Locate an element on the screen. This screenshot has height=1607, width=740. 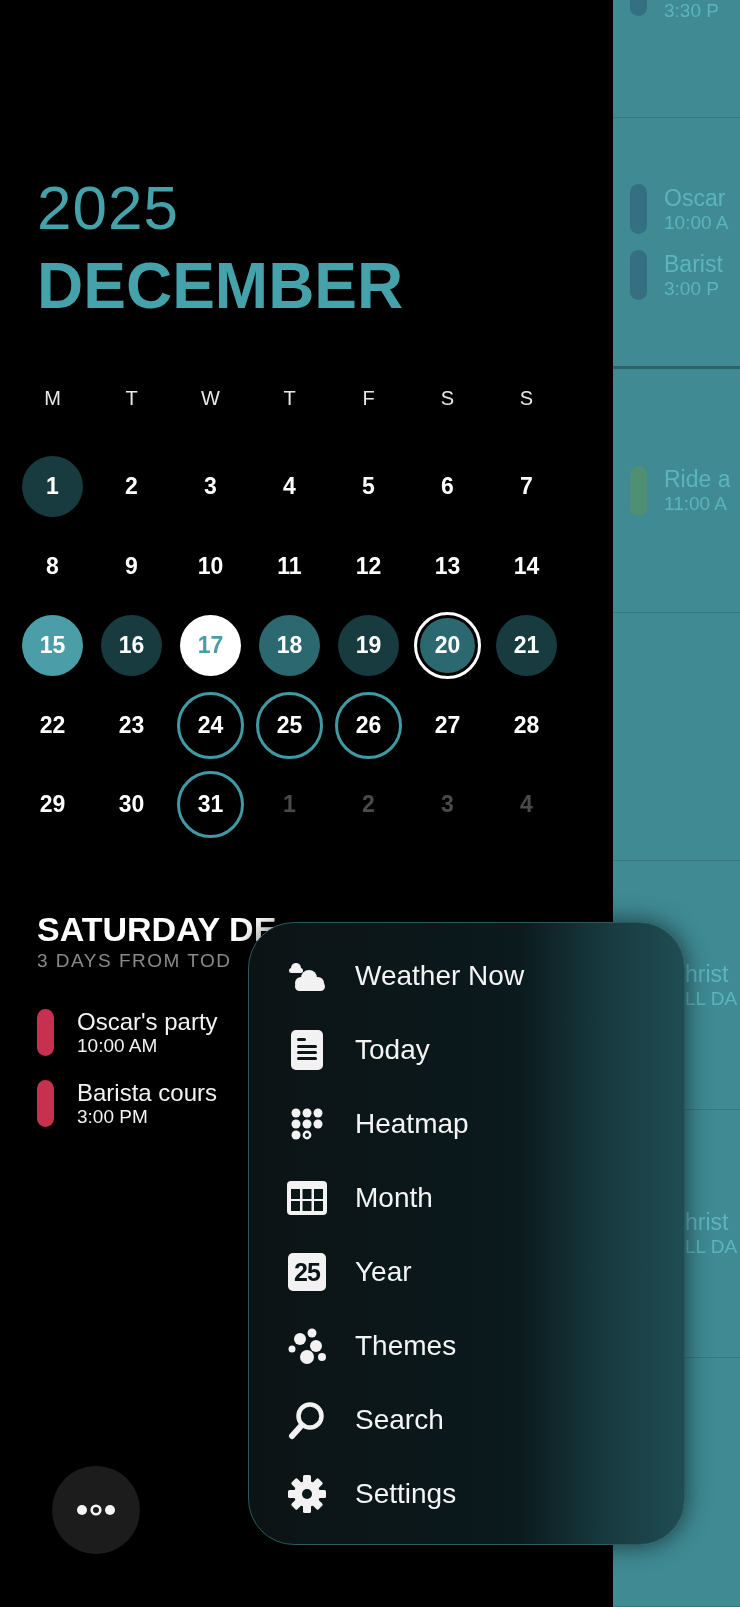
day-cell: 29 is located at coordinates (52, 805).